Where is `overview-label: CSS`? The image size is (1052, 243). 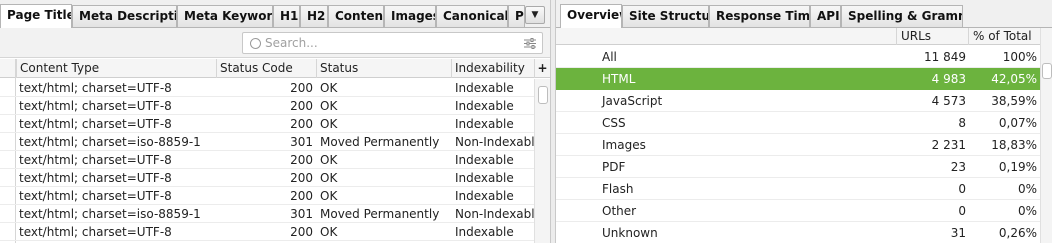
overview-label: CSS is located at coordinates (614, 123).